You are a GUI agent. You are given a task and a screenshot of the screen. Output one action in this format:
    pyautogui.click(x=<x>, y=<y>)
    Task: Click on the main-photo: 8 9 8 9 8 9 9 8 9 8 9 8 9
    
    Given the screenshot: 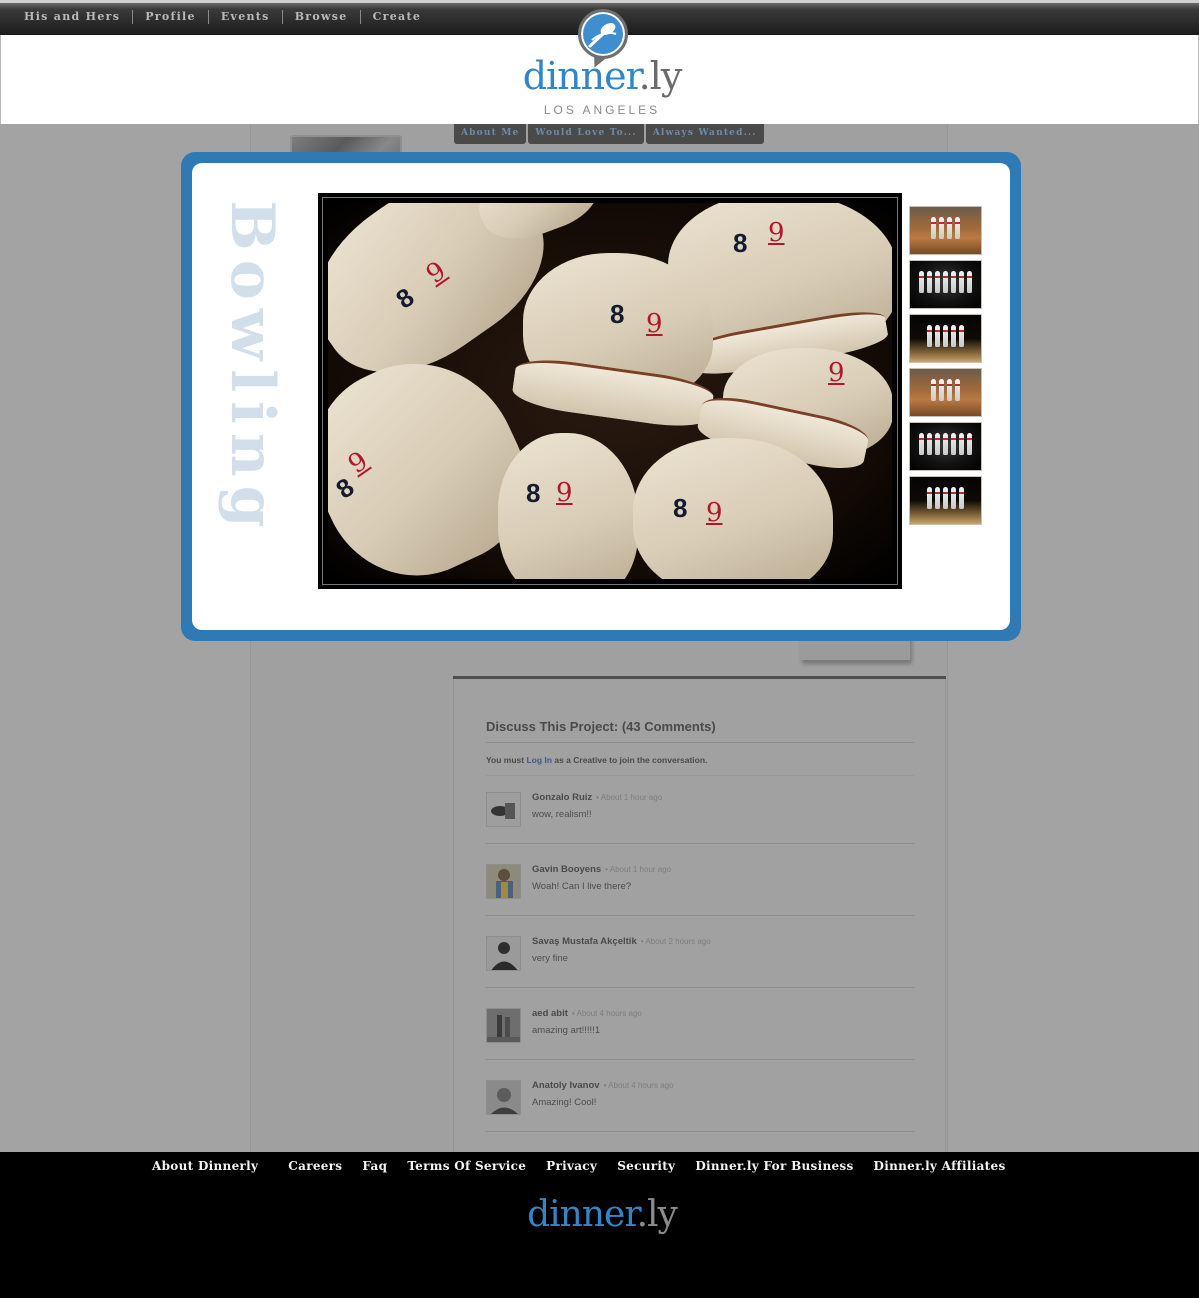 What is the action you would take?
    pyautogui.click(x=610, y=391)
    